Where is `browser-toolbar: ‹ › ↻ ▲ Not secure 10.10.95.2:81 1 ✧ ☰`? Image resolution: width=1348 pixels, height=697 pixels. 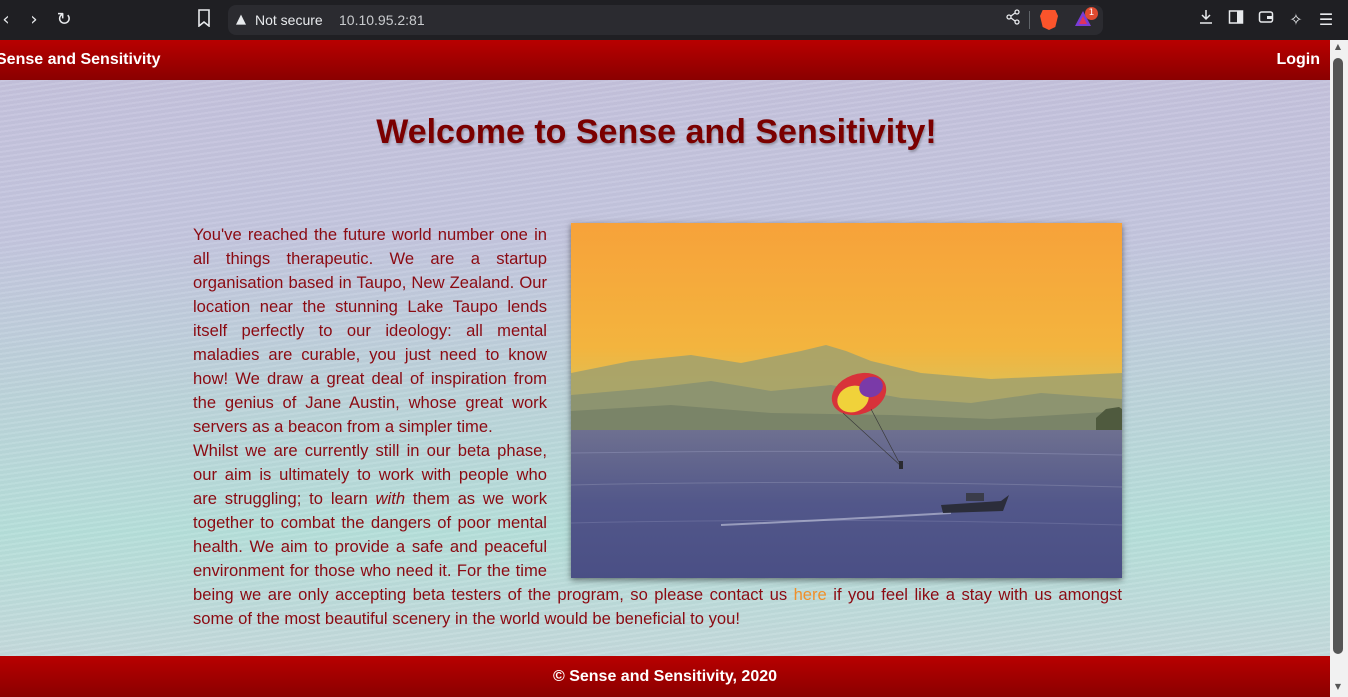
browser-toolbar: ‹ › ↻ ▲ Not secure 10.10.95.2:81 1 ✧ ☰ is located at coordinates (674, 20).